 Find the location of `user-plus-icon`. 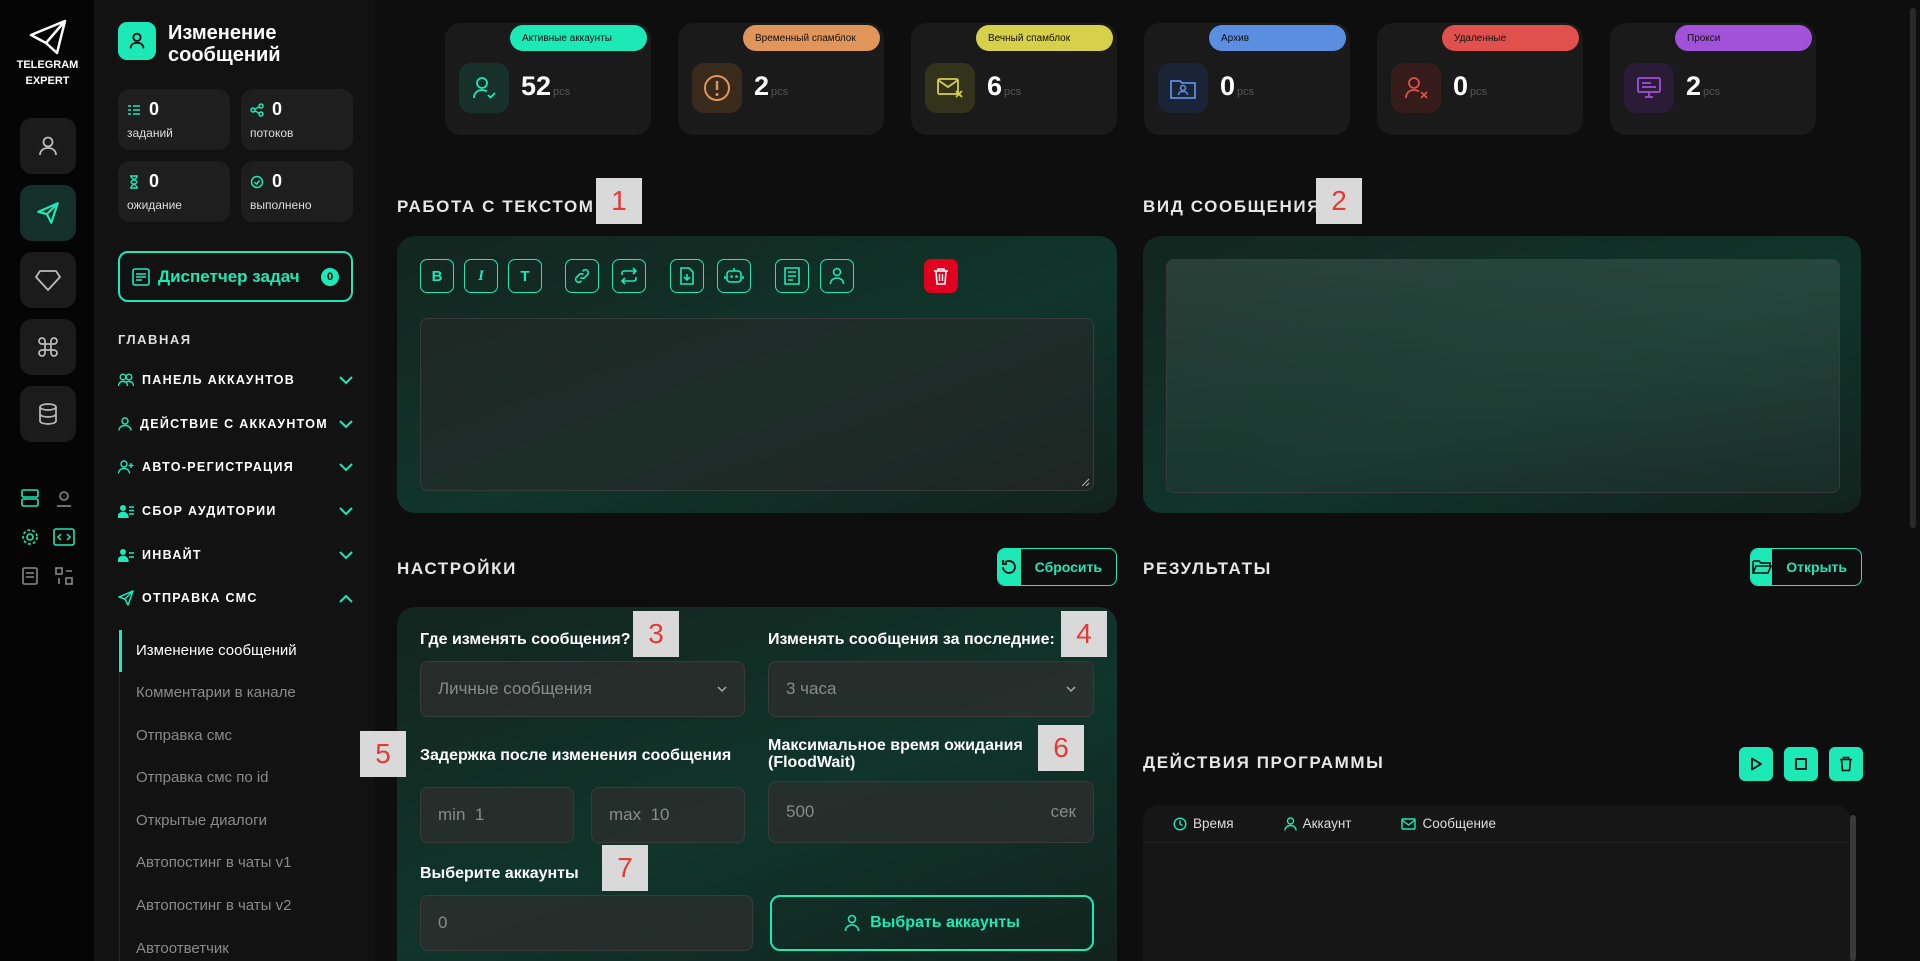

user-plus-icon is located at coordinates (126, 467).